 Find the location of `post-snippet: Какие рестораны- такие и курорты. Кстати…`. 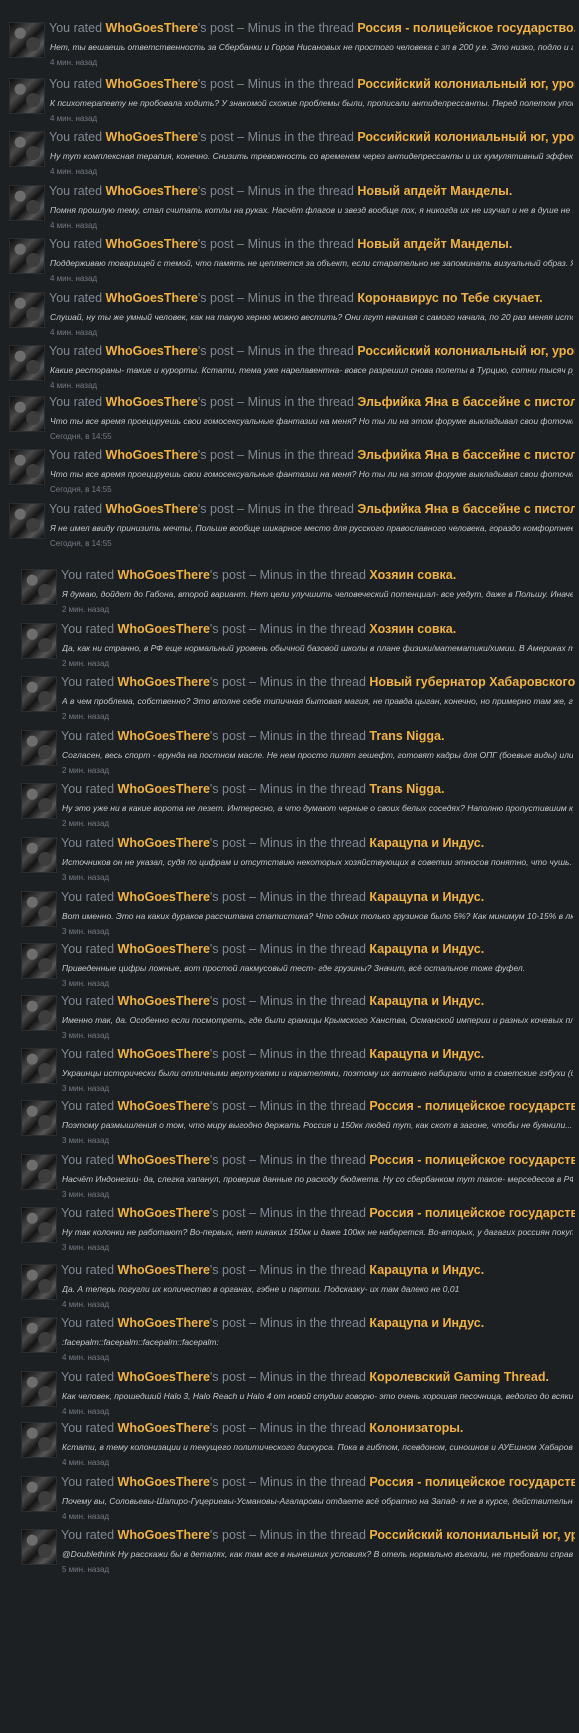

post-snippet: Какие рестораны- такие и курорты. Кстати… is located at coordinates (311, 370).